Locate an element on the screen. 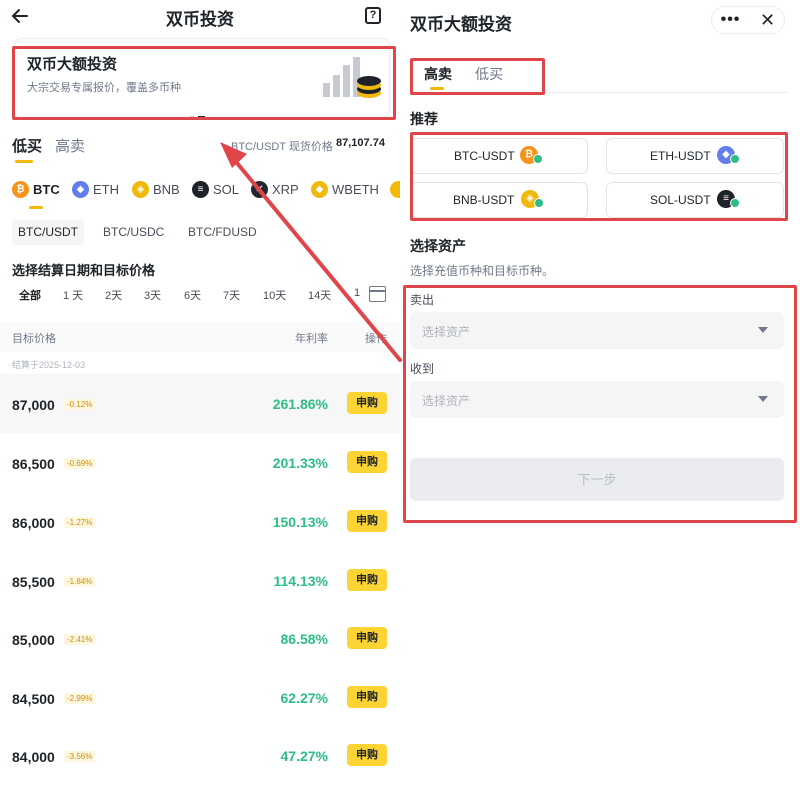 The width and height of the screenshot is (800, 785). help-icon: ? is located at coordinates (373, 15).